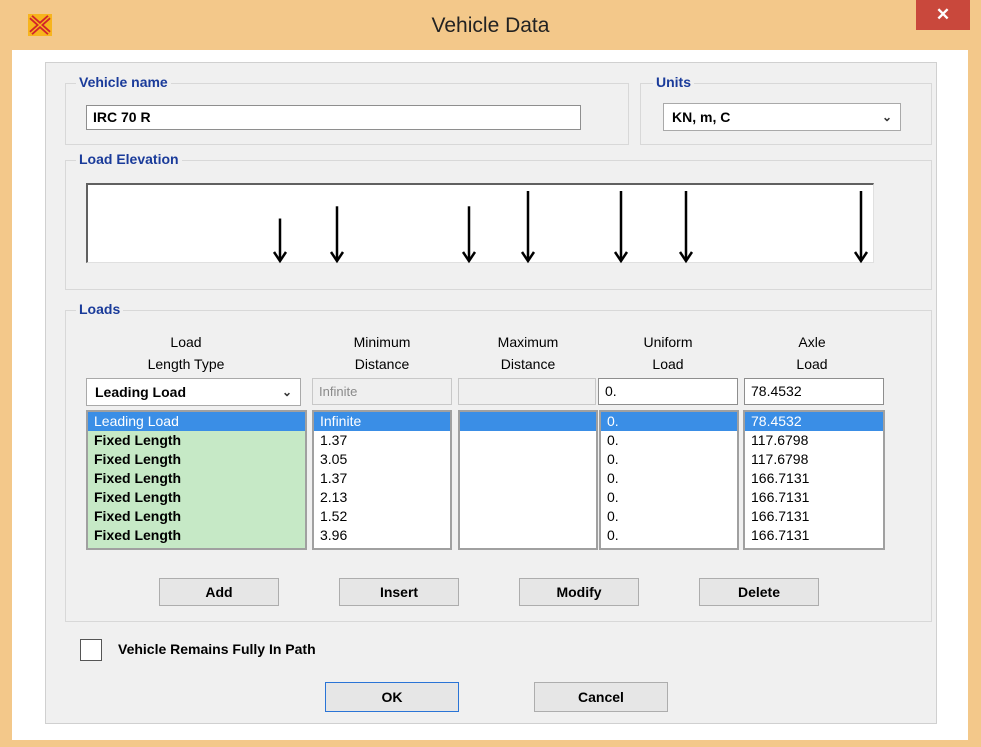  What do you see at coordinates (382, 421) in the screenshot?
I see `list-item: Infinite` at bounding box center [382, 421].